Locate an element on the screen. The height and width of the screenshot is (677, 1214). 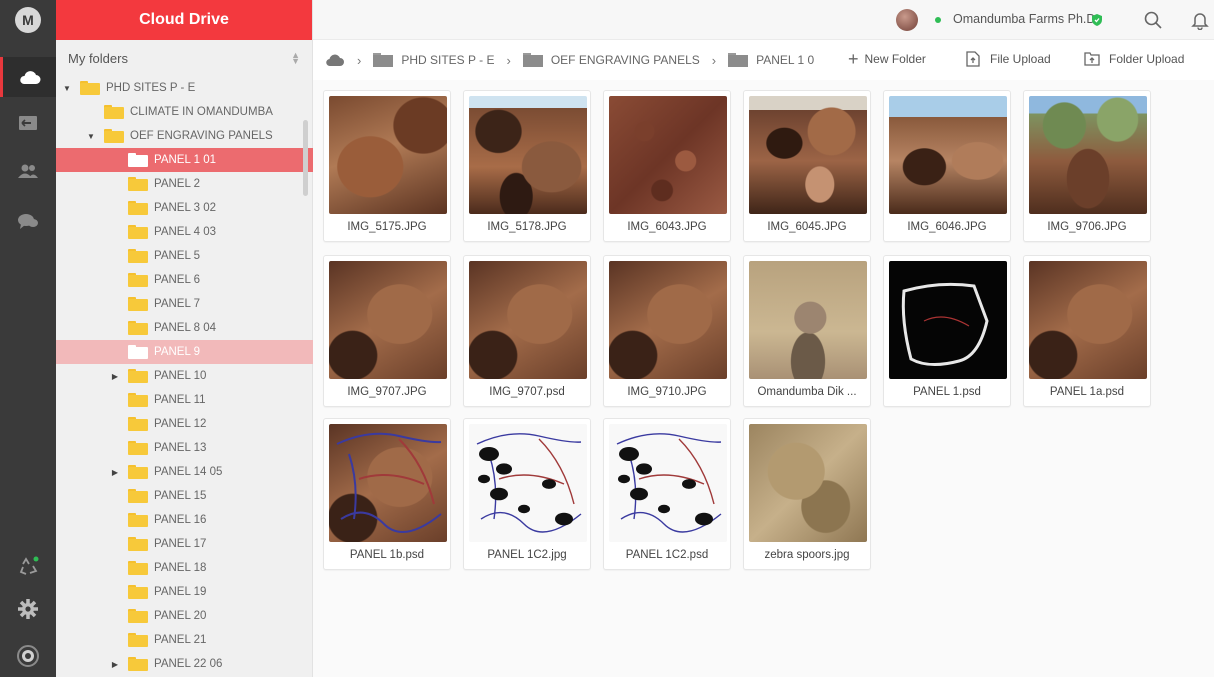
file-card: IMG_9710.JPG is located at coordinates (667, 331).